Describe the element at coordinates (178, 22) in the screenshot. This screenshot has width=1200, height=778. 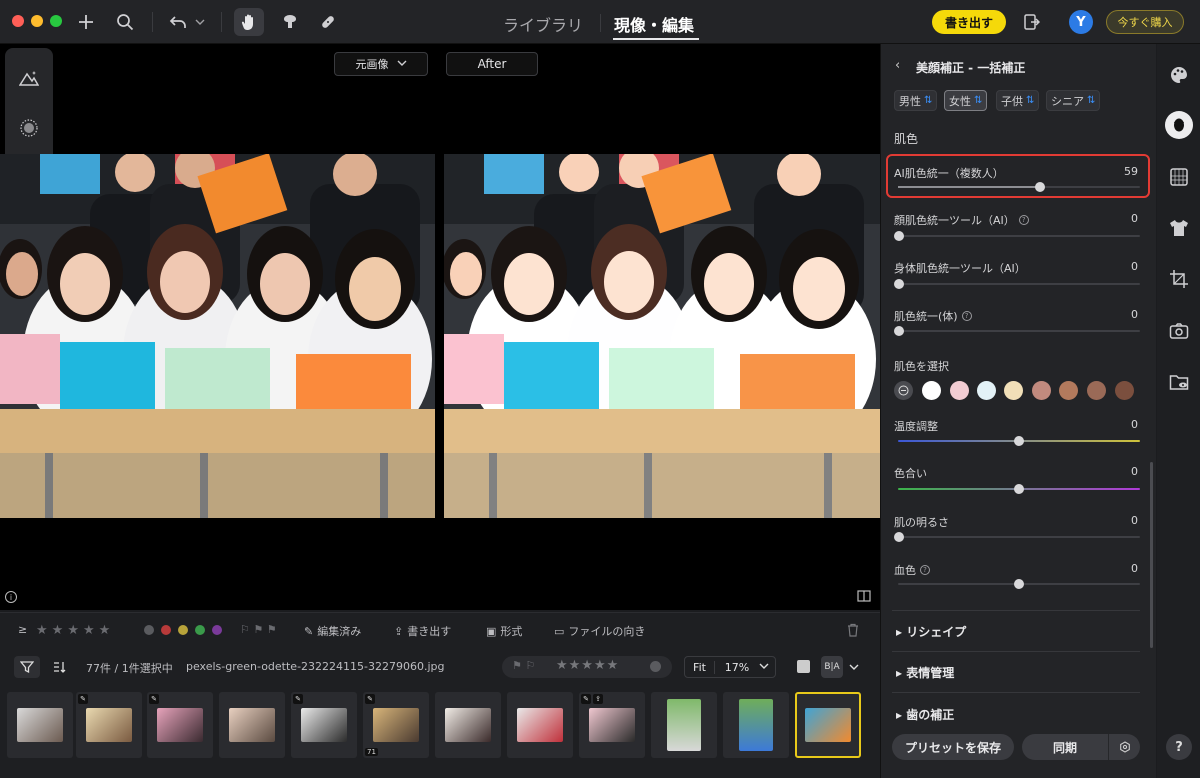
I see `undo-icon` at that location.